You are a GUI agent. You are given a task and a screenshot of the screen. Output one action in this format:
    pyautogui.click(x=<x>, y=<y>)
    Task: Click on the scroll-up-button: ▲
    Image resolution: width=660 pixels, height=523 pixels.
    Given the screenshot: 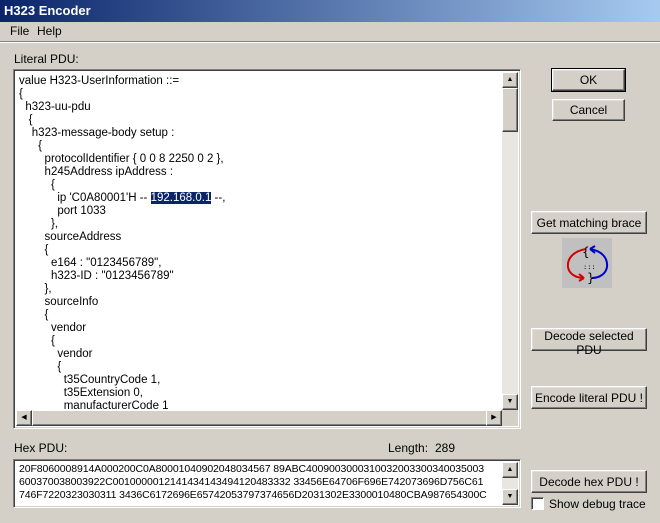 What is the action you would take?
    pyautogui.click(x=510, y=80)
    